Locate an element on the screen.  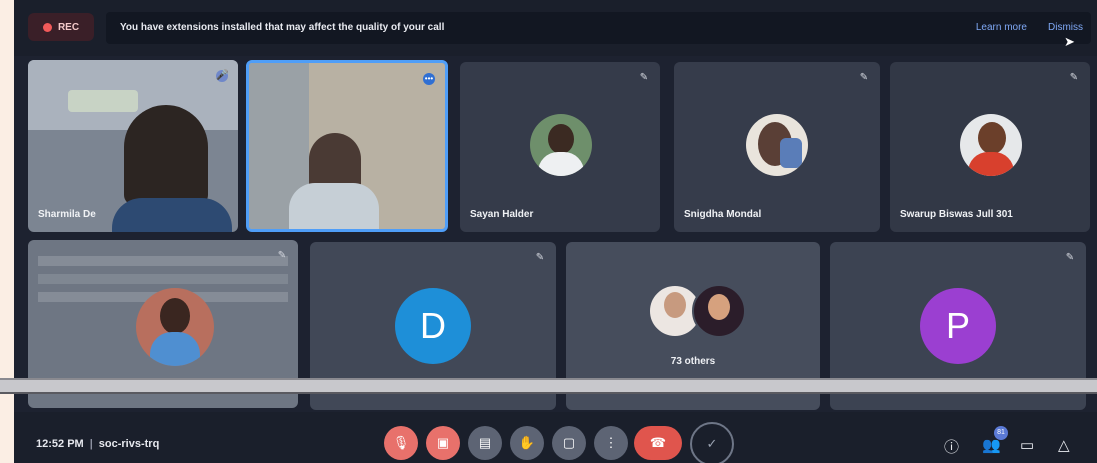
captions-button: ▤ is located at coordinates (485, 443).